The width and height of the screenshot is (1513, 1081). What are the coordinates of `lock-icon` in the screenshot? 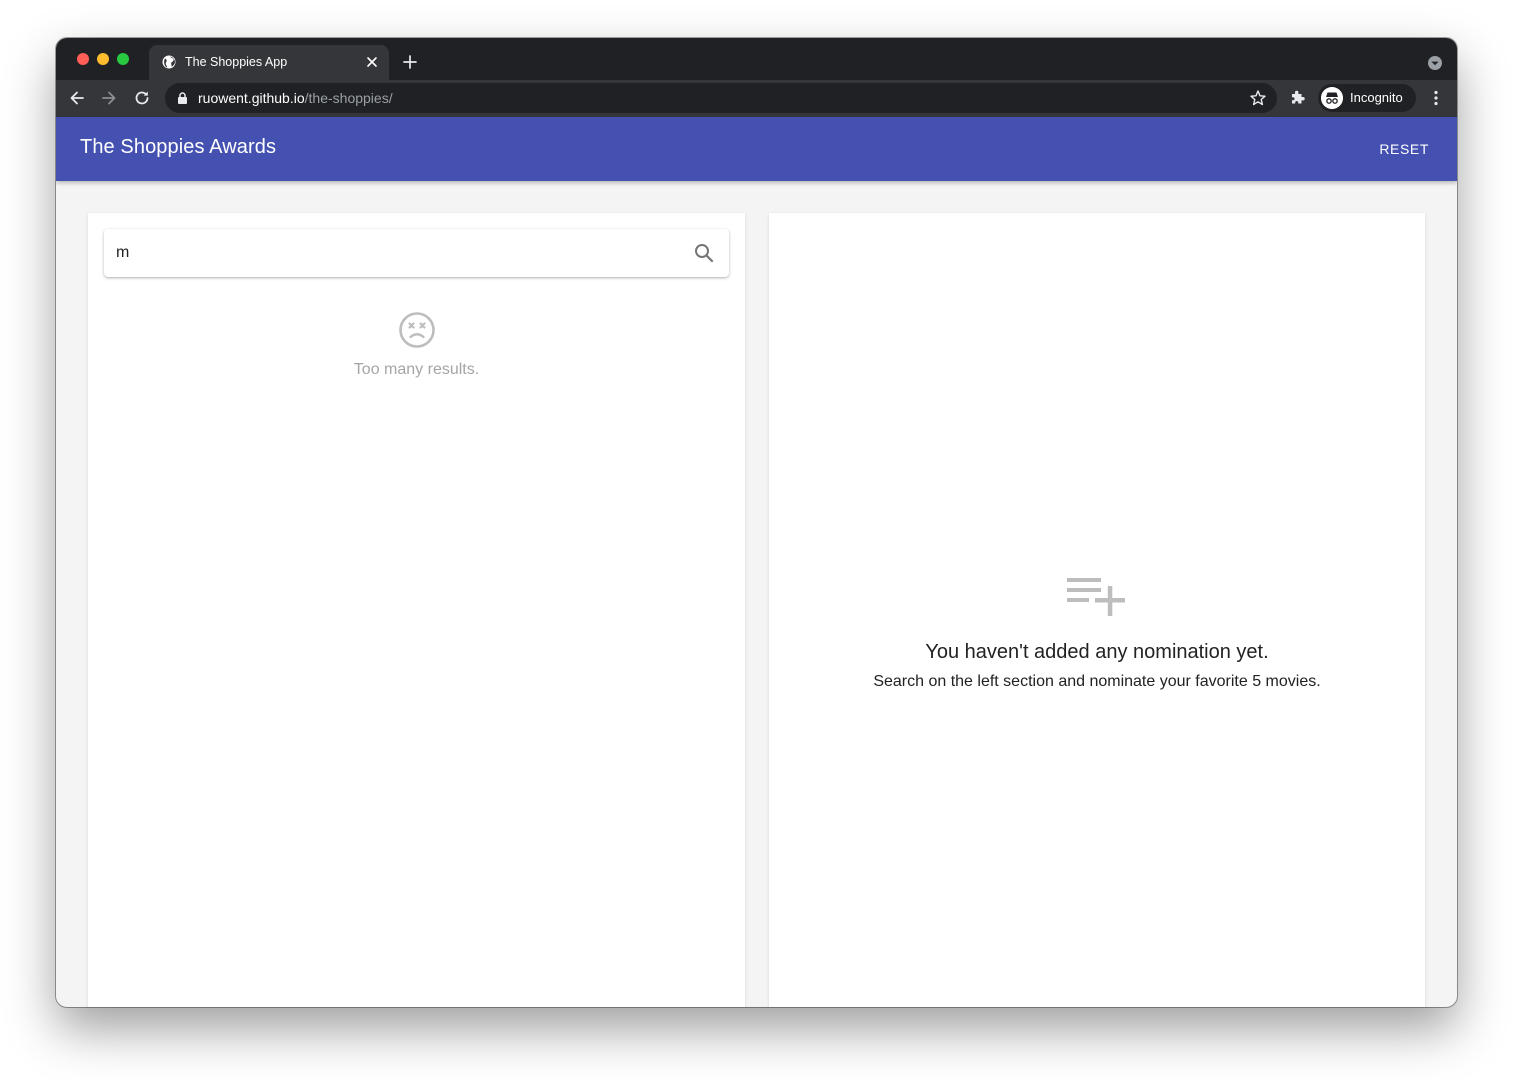 It's located at (182, 98).